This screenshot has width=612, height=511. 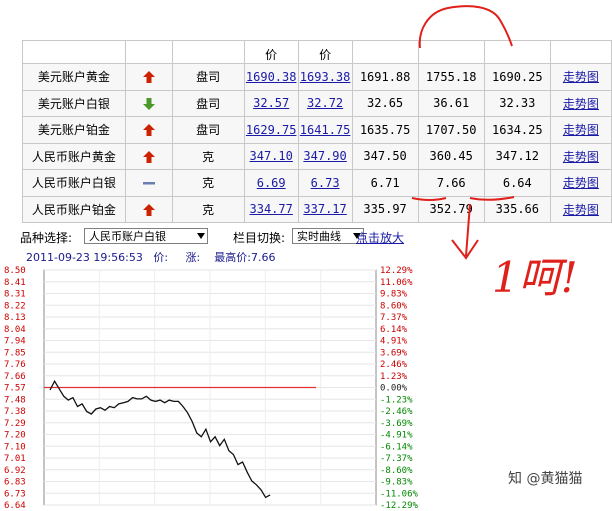 What do you see at coordinates (394, 377) in the screenshot?
I see `y-tick-label-right: 1.23%` at bounding box center [394, 377].